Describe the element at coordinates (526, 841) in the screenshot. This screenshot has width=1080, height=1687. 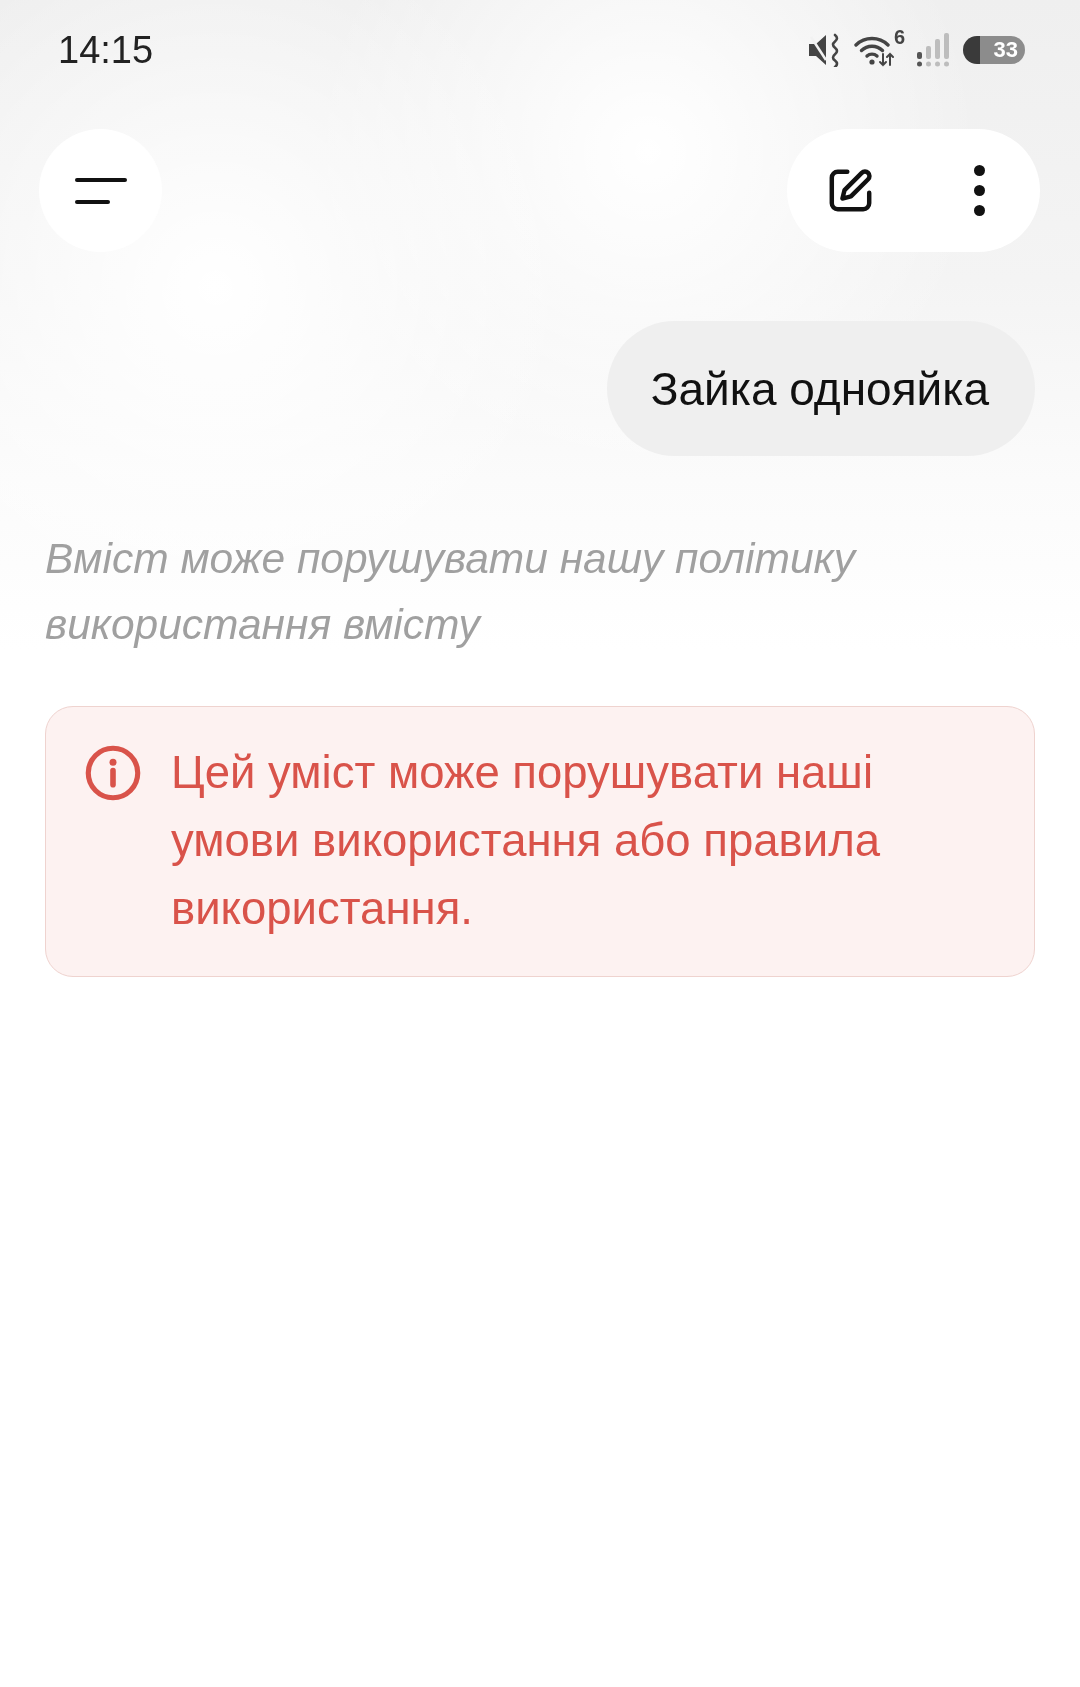
I see `warning-text: Цей уміст може порушувати наші умови використання або правила використання.` at that location.